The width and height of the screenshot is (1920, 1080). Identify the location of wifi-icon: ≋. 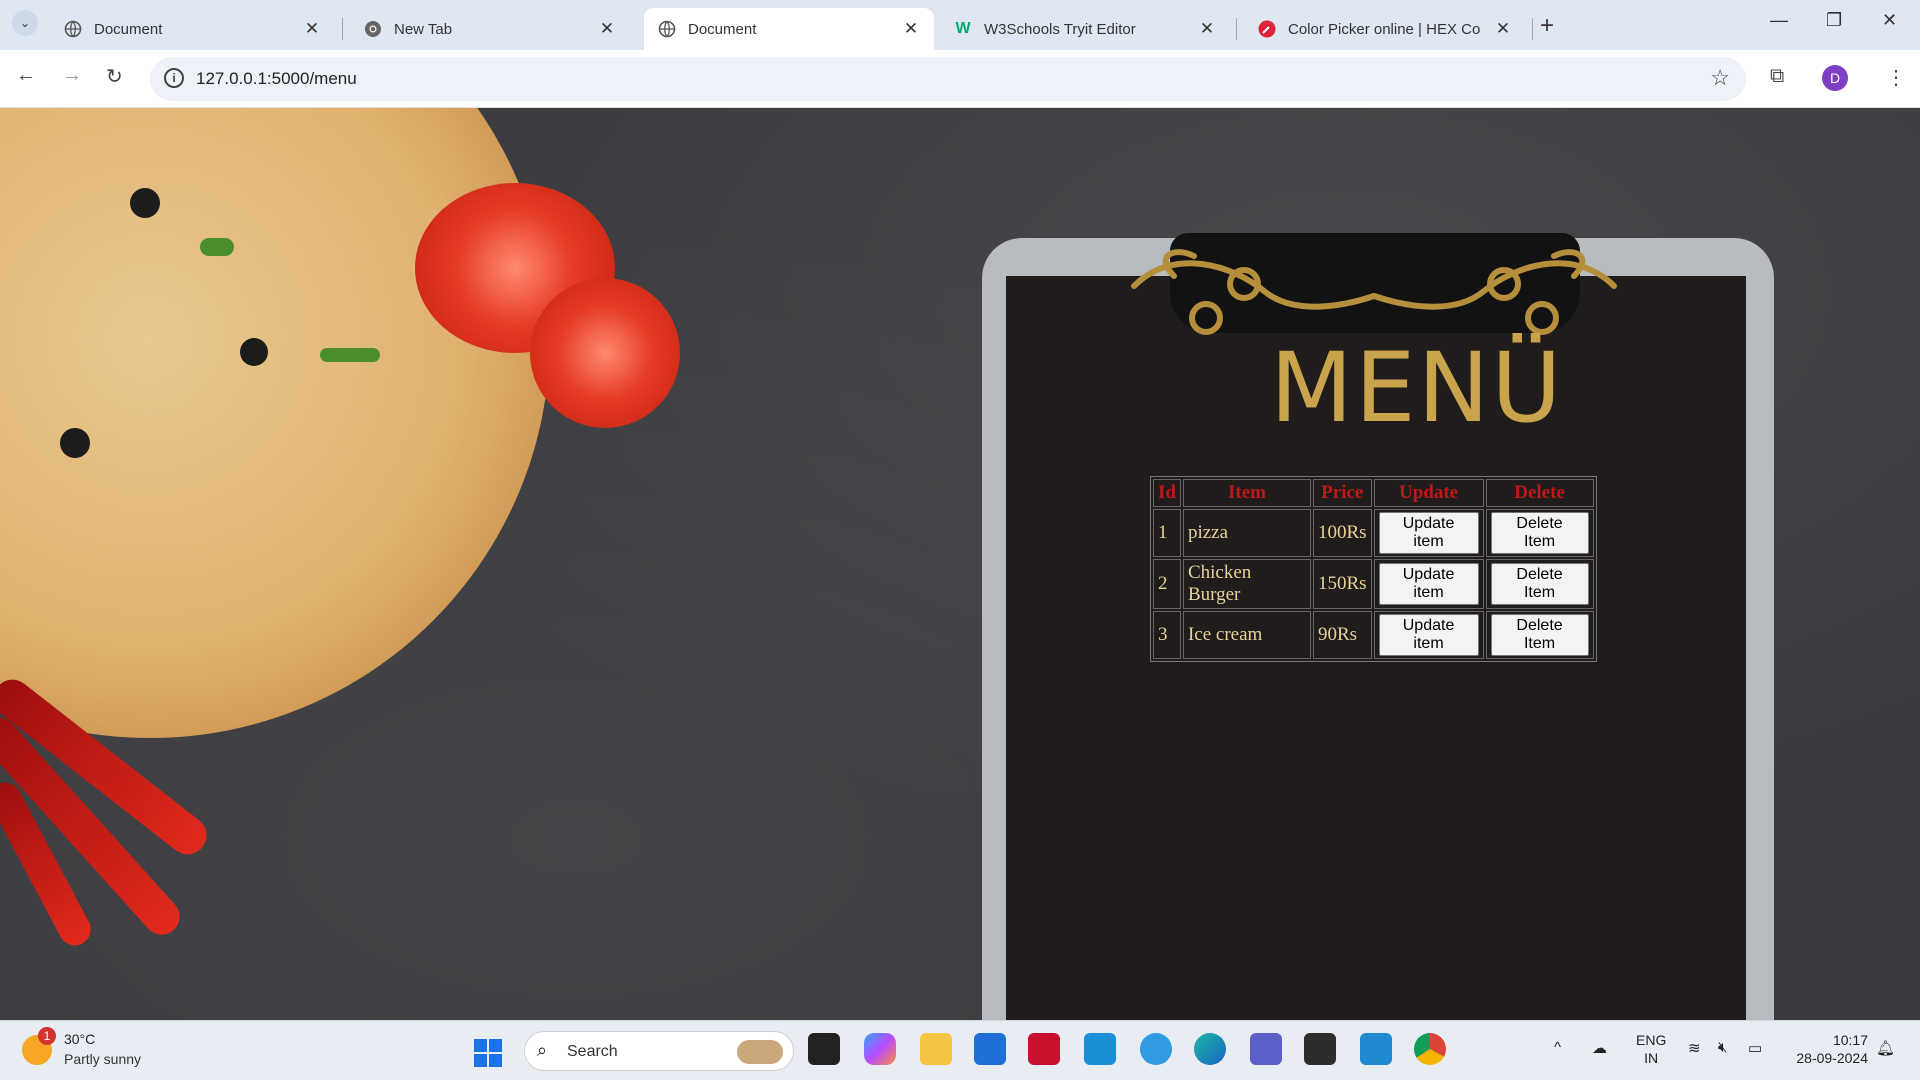
(1694, 1048).